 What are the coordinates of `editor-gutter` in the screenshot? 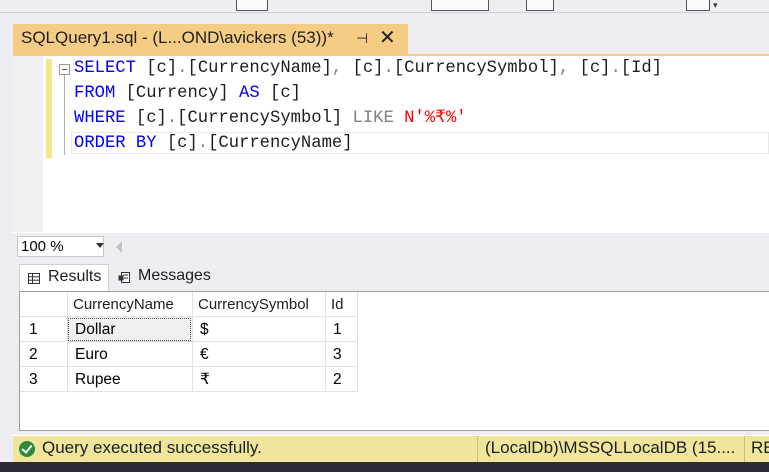 It's located at (28, 144).